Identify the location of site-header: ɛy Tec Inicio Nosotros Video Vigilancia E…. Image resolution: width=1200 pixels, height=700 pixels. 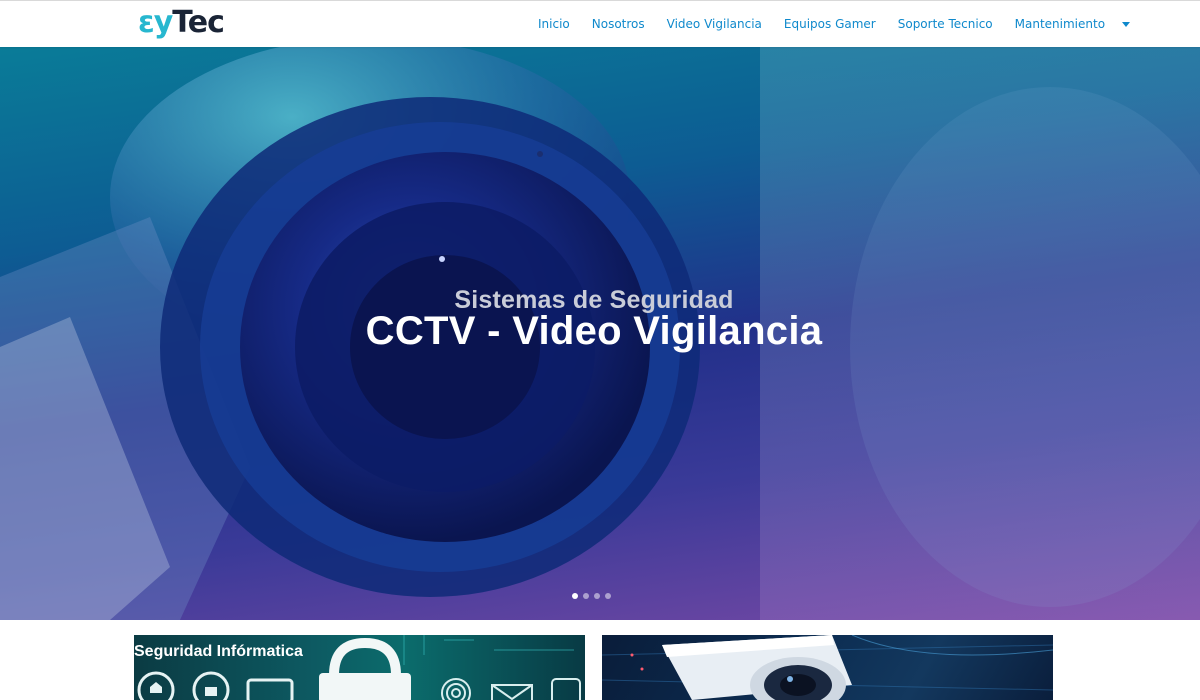
(600, 23).